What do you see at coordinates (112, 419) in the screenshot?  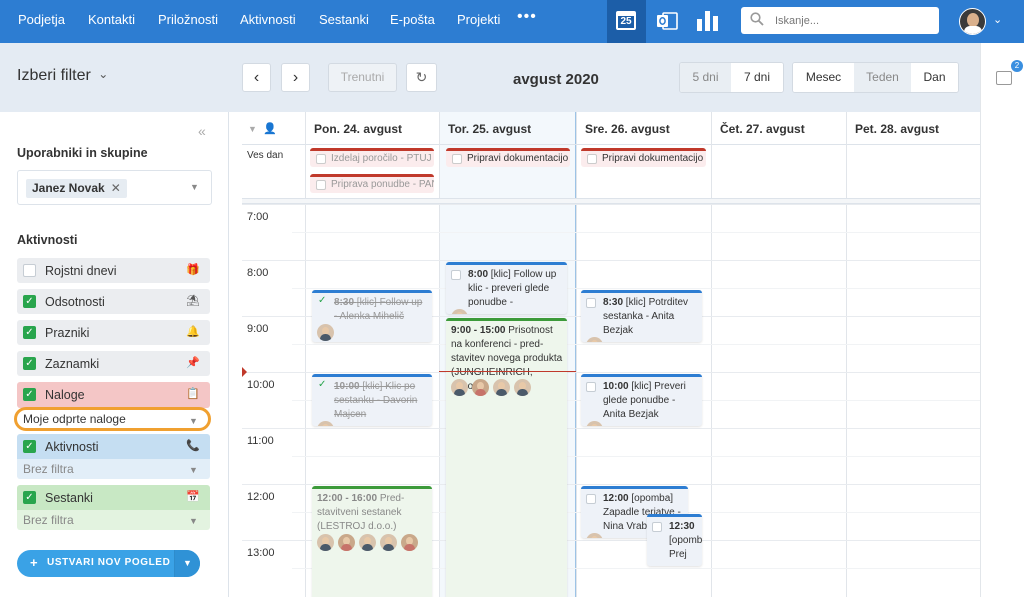 I see `naloge-filter-select: Moje odprte naloge ▼` at bounding box center [112, 419].